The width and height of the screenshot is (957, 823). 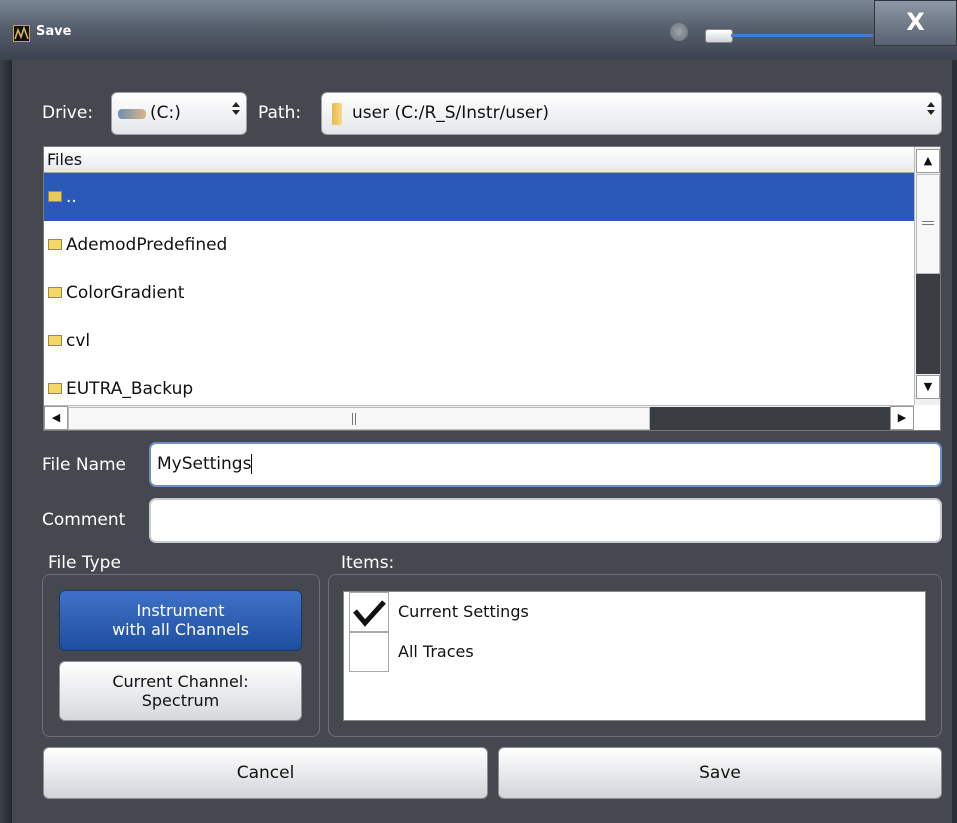 I want to click on title-bar: Save X, so click(x=478, y=30).